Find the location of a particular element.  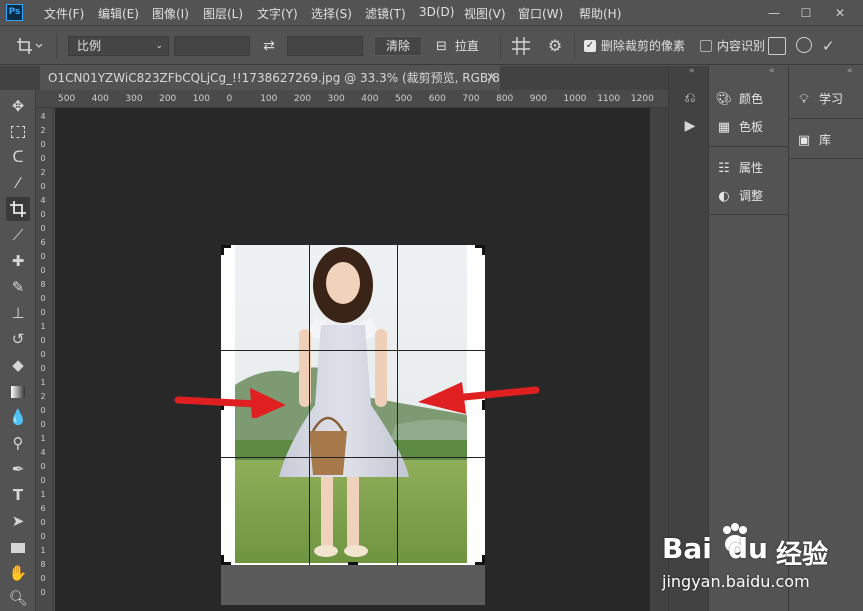

watermark-url: jingyan.baidu.com is located at coordinates (736, 581).